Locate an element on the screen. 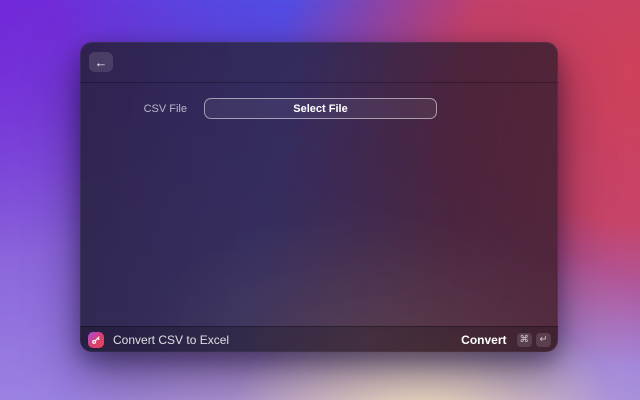 The width and height of the screenshot is (640, 400). action-bar-left: Convert CSV to Excel is located at coordinates (159, 339).